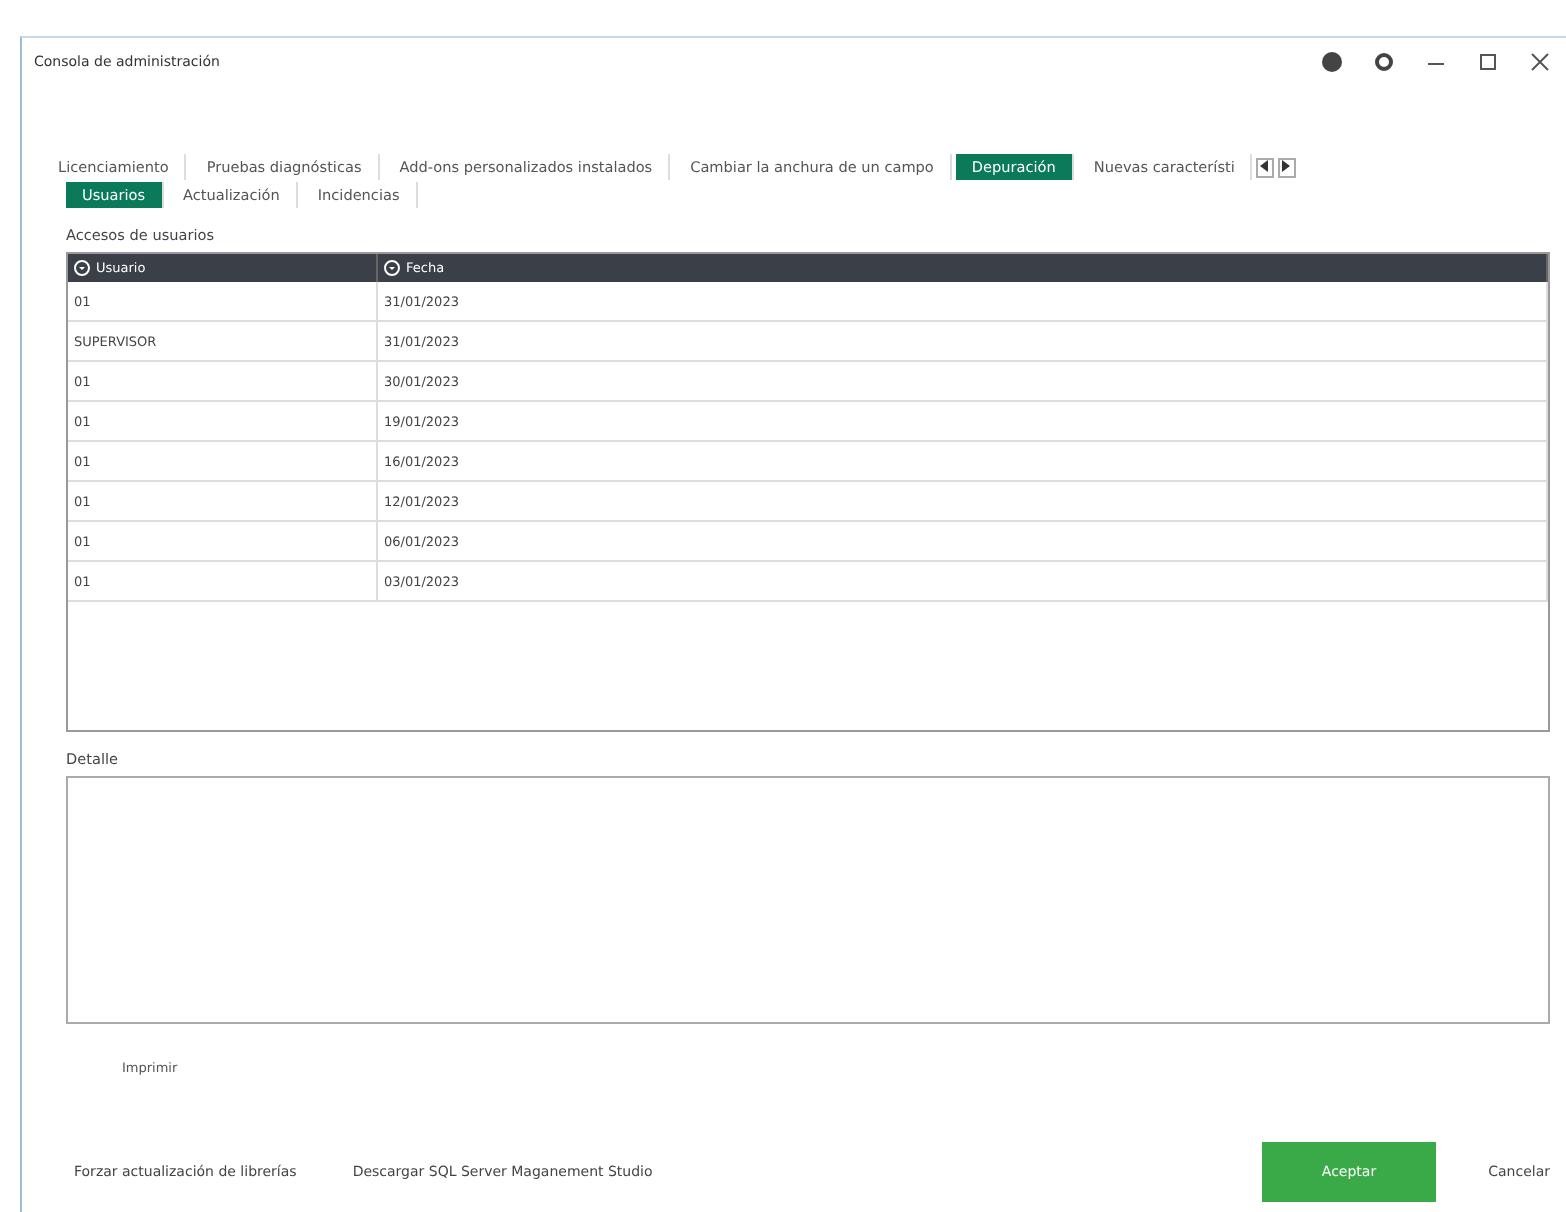 This screenshot has height=1212, width=1566. Describe the element at coordinates (1540, 62) in the screenshot. I see `close-icon` at that location.